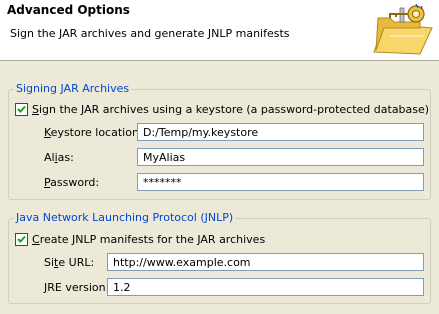 The image size is (439, 314). Describe the element at coordinates (59, 157) in the screenshot. I see `alias-label: Alias:` at that location.